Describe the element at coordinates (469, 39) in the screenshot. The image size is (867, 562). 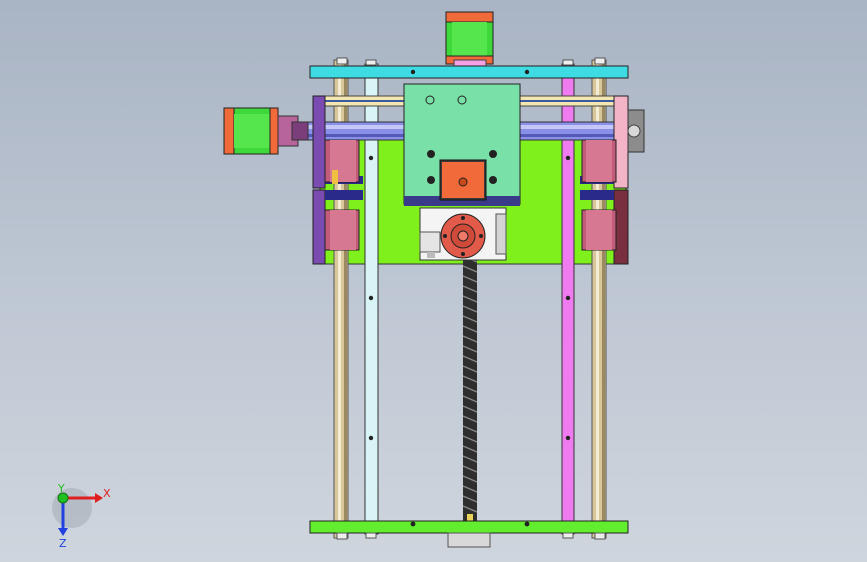
I see `top-stepper-motor` at that location.